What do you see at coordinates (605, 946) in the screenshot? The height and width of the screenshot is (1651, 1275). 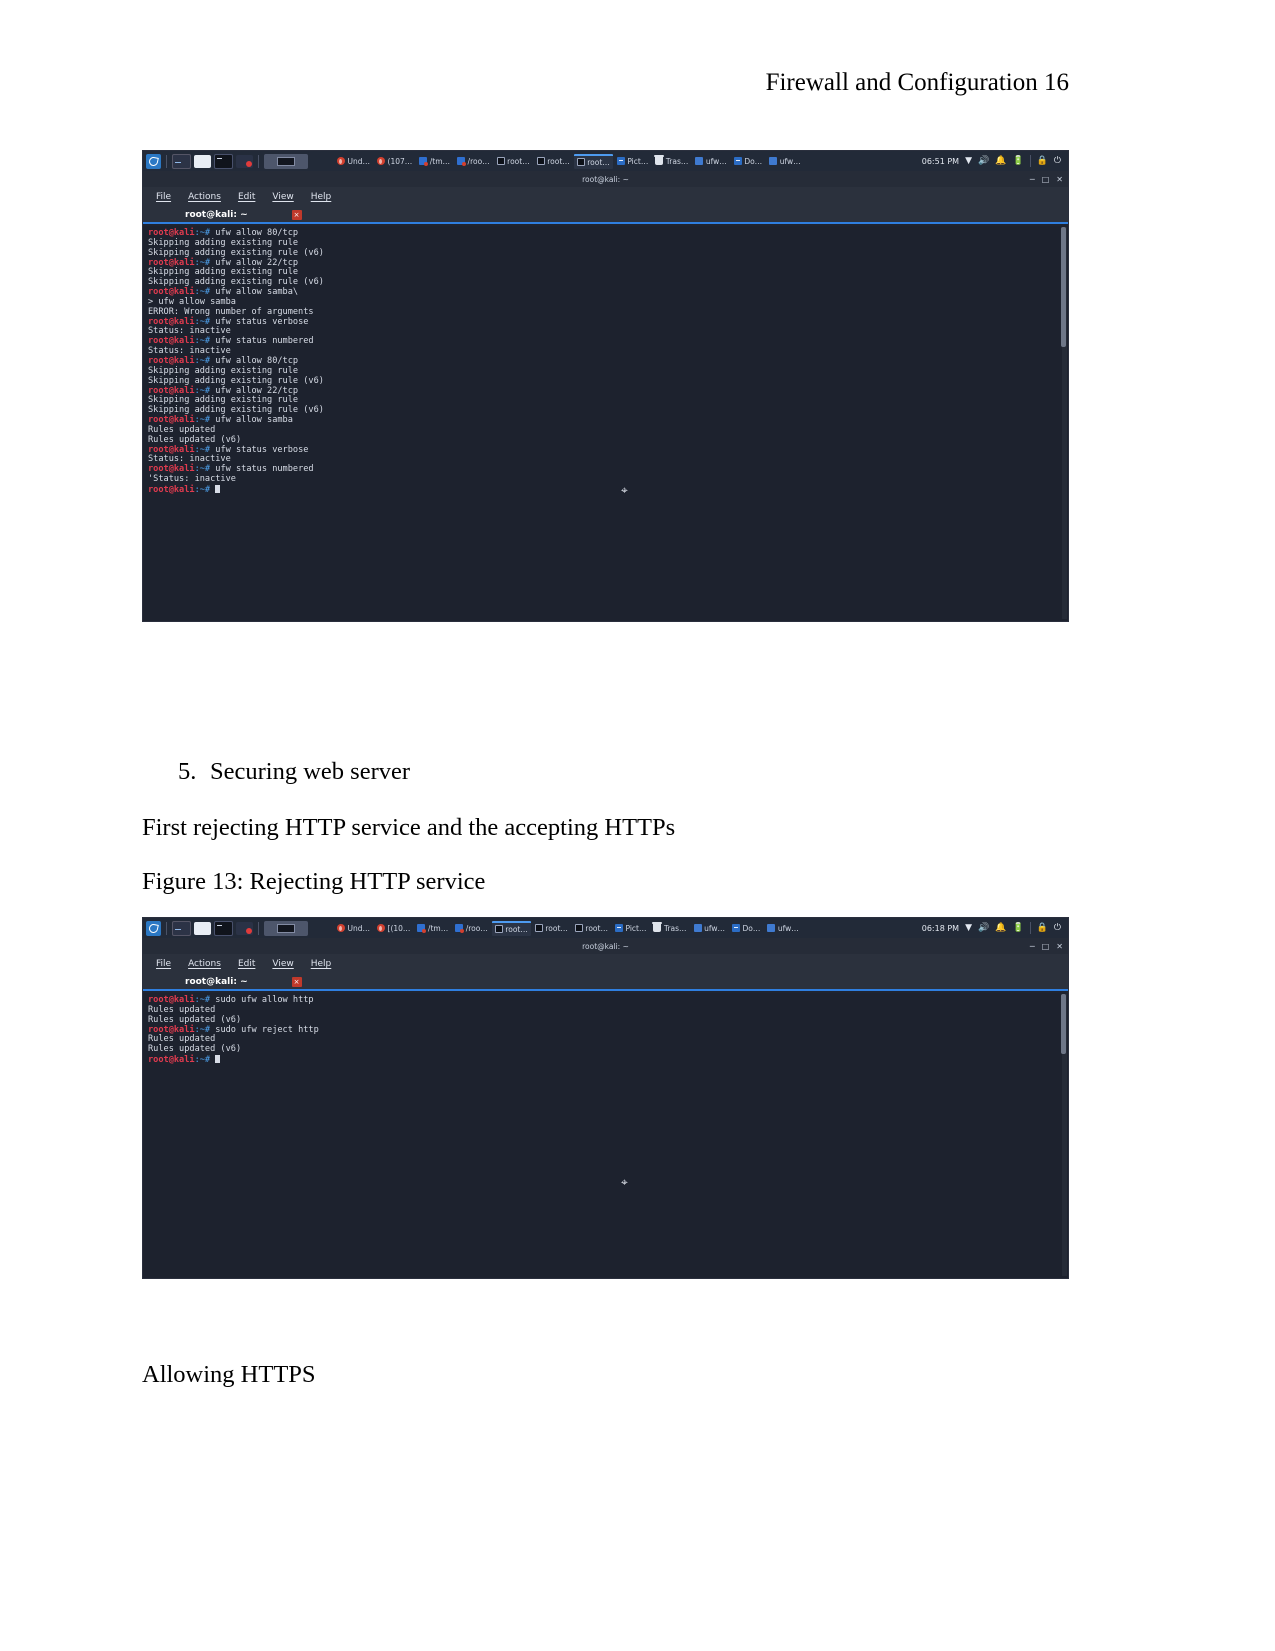 I see `window-title: root@kali: ~` at bounding box center [605, 946].